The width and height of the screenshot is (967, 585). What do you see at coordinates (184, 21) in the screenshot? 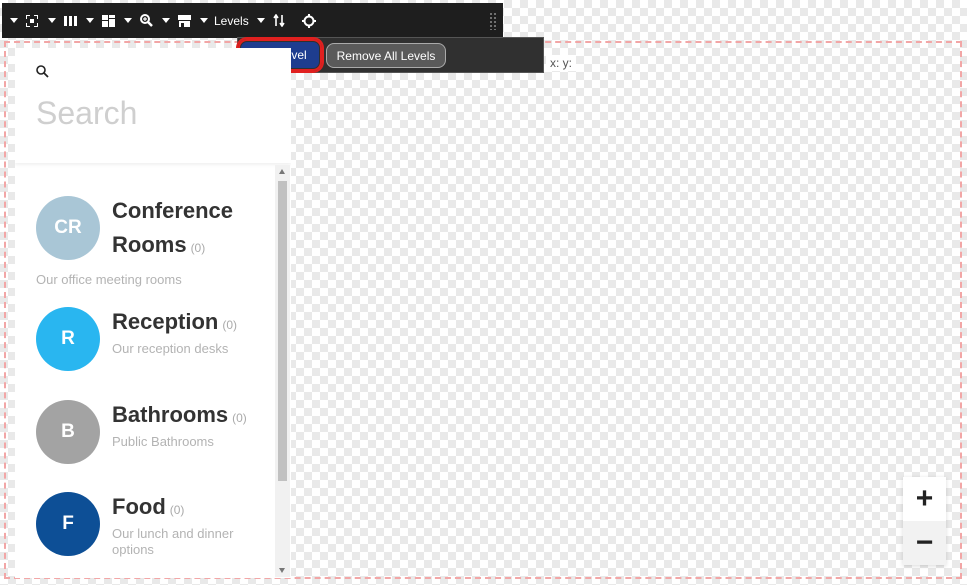
I see `store-icon` at bounding box center [184, 21].